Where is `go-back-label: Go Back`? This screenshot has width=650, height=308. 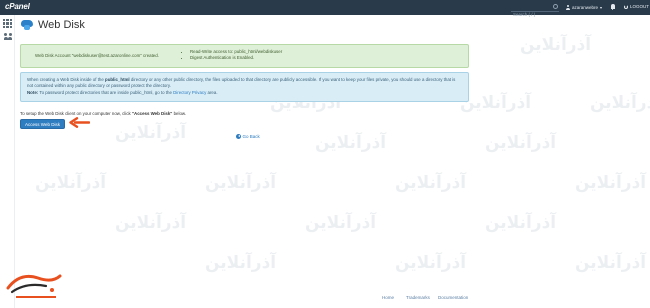 go-back-label: Go Back is located at coordinates (251, 136).